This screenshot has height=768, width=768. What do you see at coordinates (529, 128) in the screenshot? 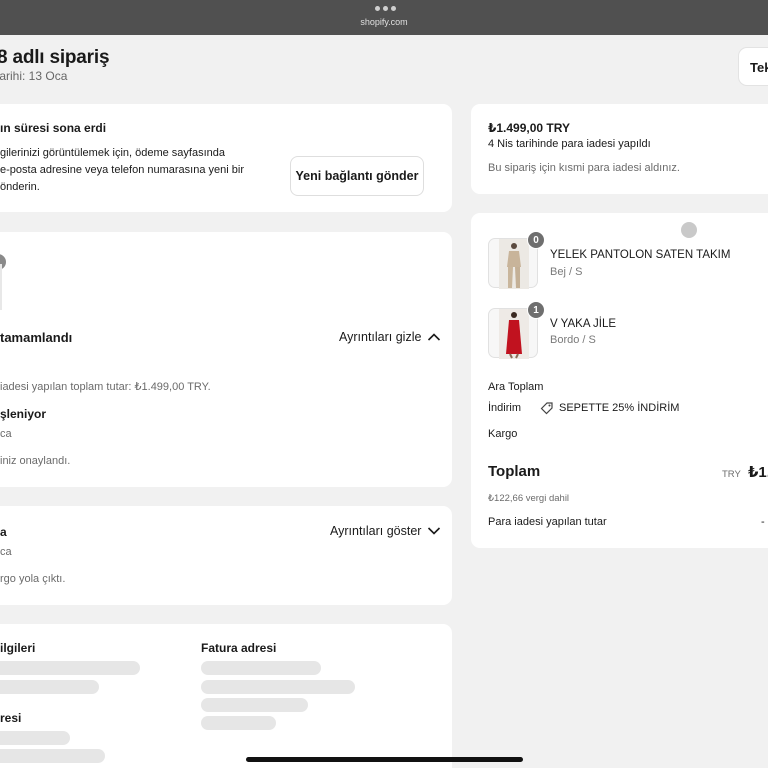
I see `refund-amount: ₺1.499,00 TRY` at bounding box center [529, 128].